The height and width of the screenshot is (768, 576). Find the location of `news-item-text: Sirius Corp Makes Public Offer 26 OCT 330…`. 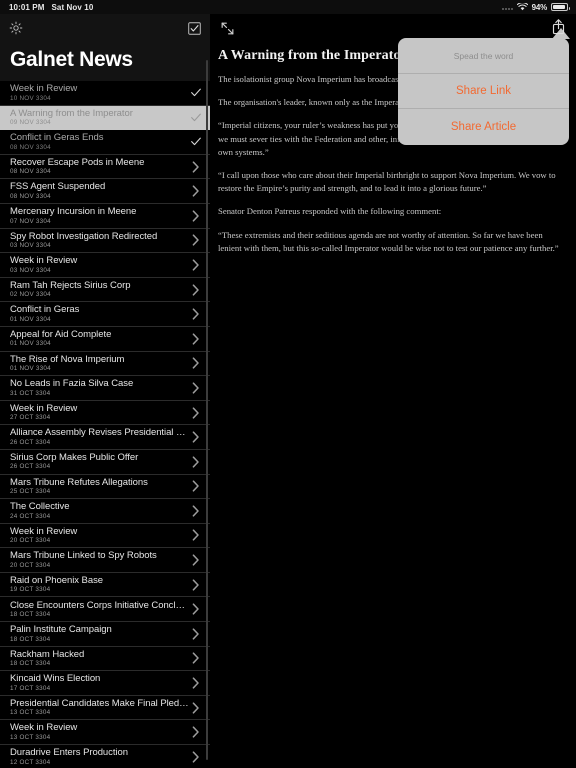

news-item-text: Sirius Corp Makes Public Offer 26 OCT 330… is located at coordinates (100, 462).